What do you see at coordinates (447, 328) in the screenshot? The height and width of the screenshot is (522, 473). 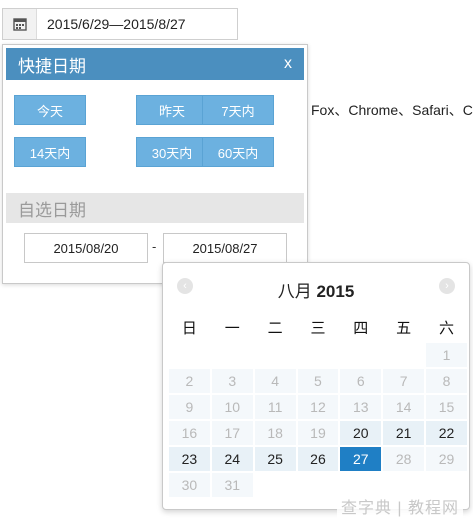 I see `weekday-label: 六` at bounding box center [447, 328].